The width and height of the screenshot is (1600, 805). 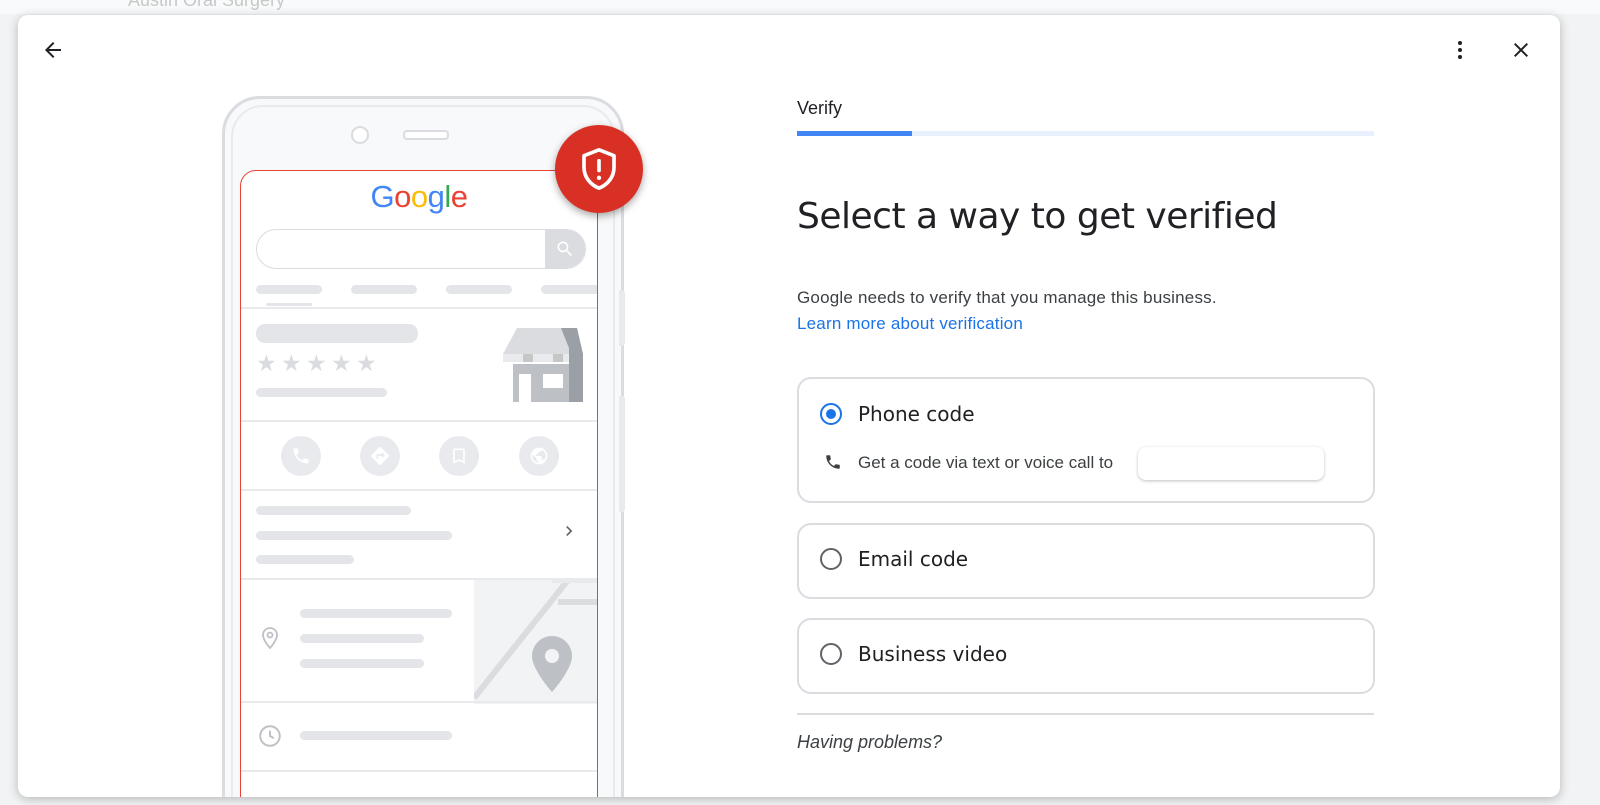 I want to click on step-label: Verify, so click(x=820, y=108).